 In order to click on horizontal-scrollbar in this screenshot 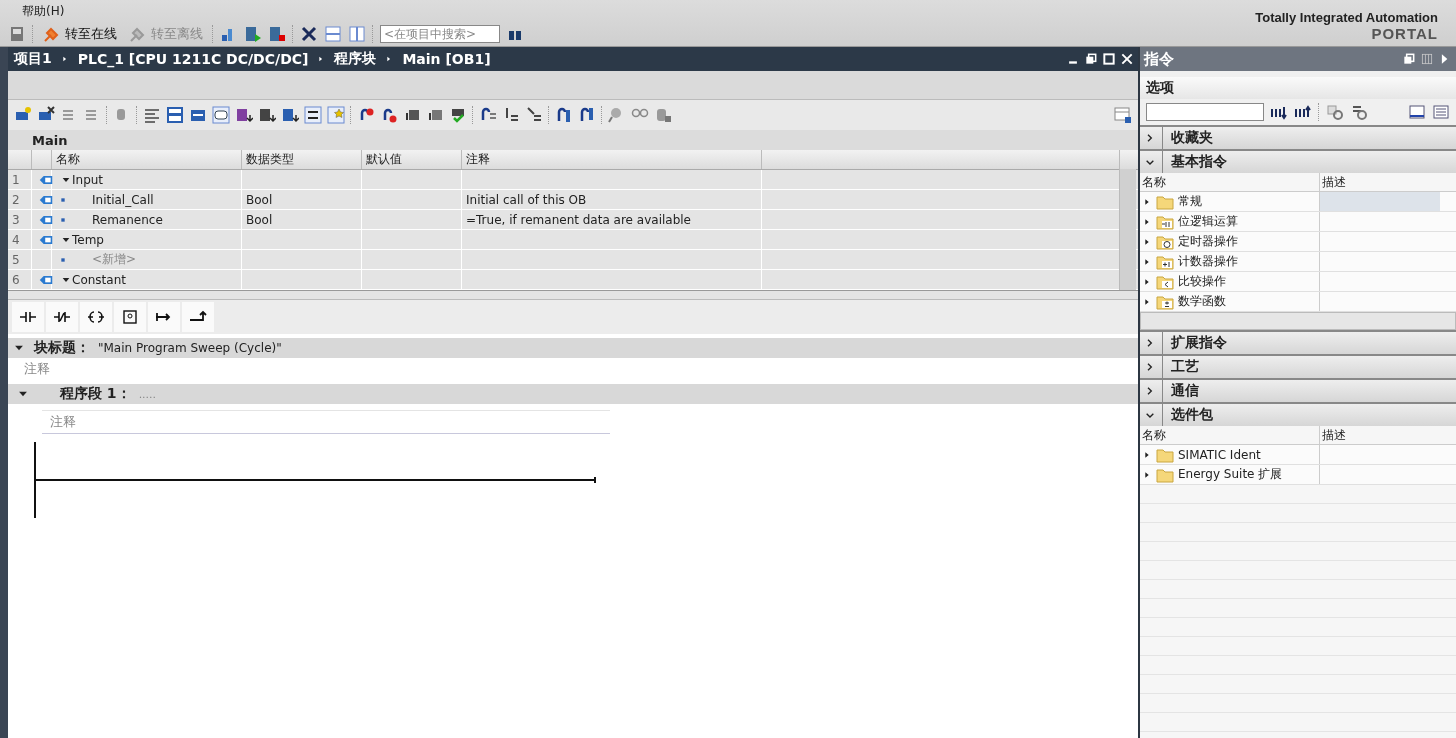, I will do `click(1298, 321)`.